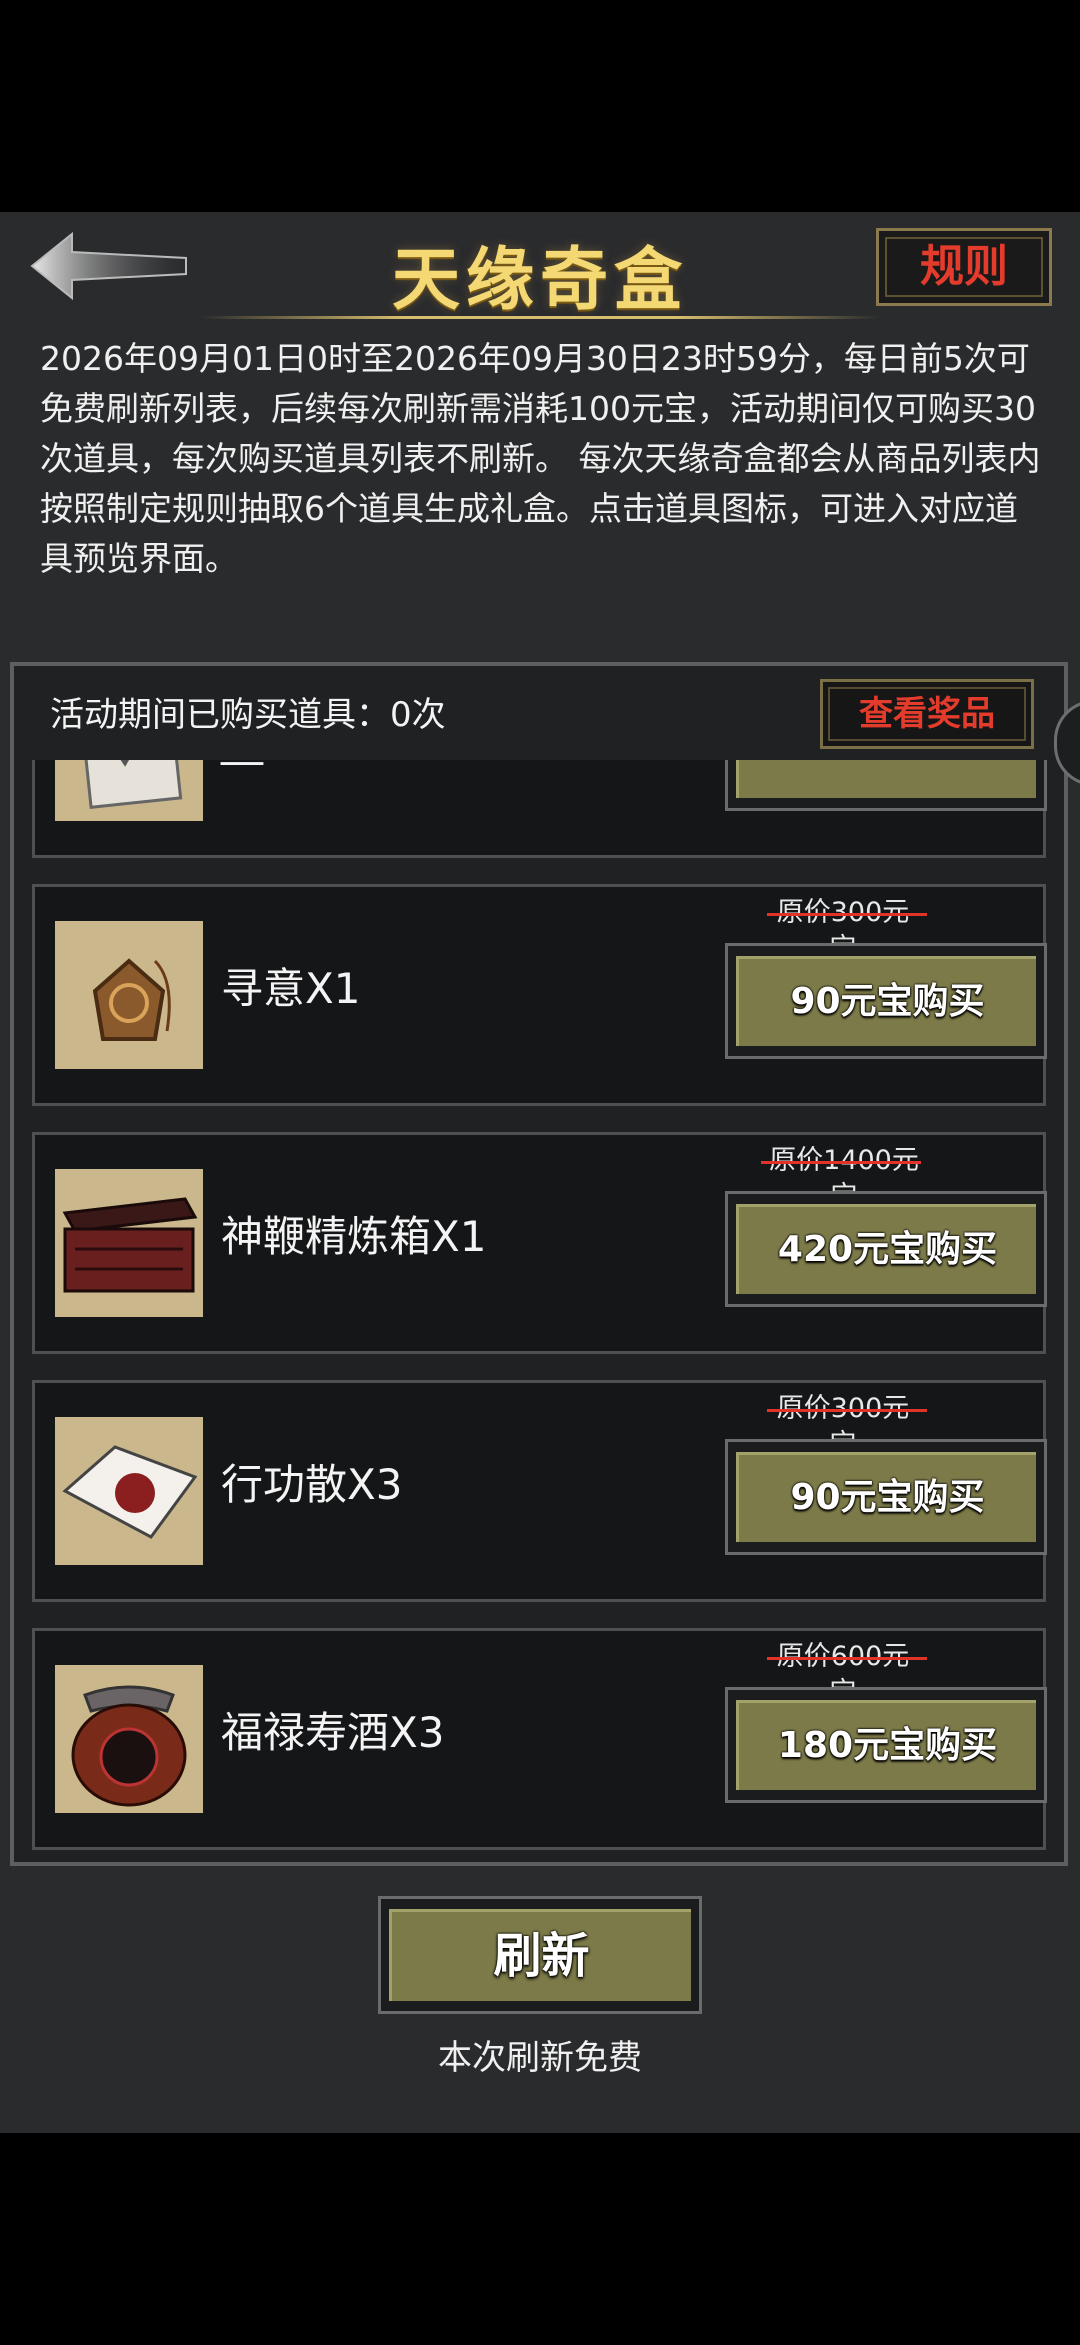 The height and width of the screenshot is (2345, 1080). Describe the element at coordinates (539, 1491) in the screenshot. I see `list-item: 行功散X3 原价300元宝 90元宝购买` at that location.